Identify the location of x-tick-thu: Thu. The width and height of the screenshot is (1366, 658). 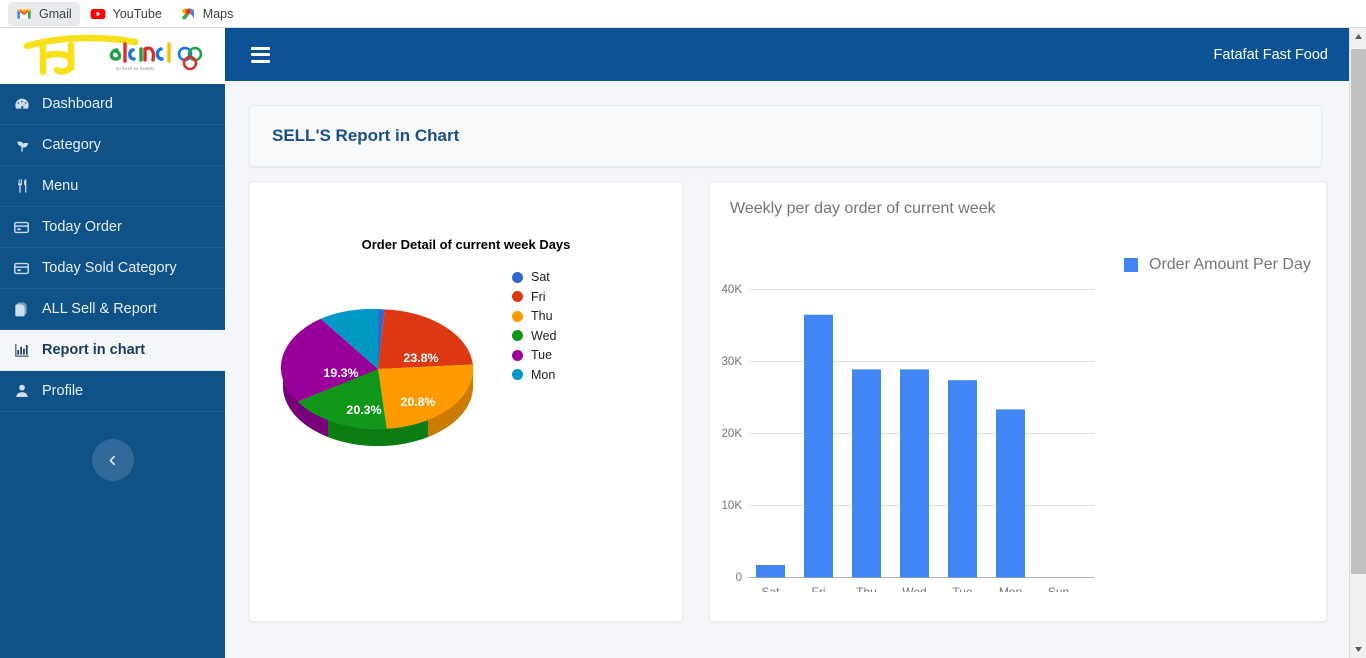
(866, 588).